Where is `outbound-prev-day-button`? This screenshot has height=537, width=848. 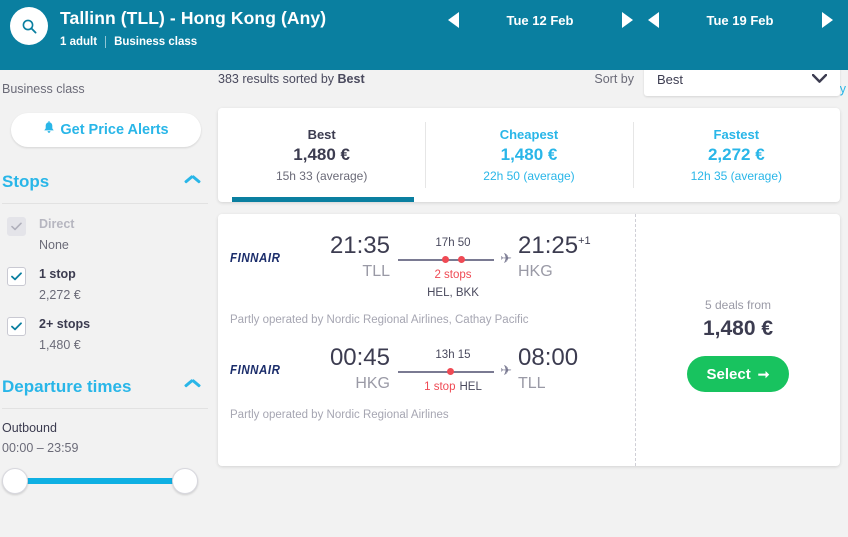
outbound-prev-day-button is located at coordinates (453, 20).